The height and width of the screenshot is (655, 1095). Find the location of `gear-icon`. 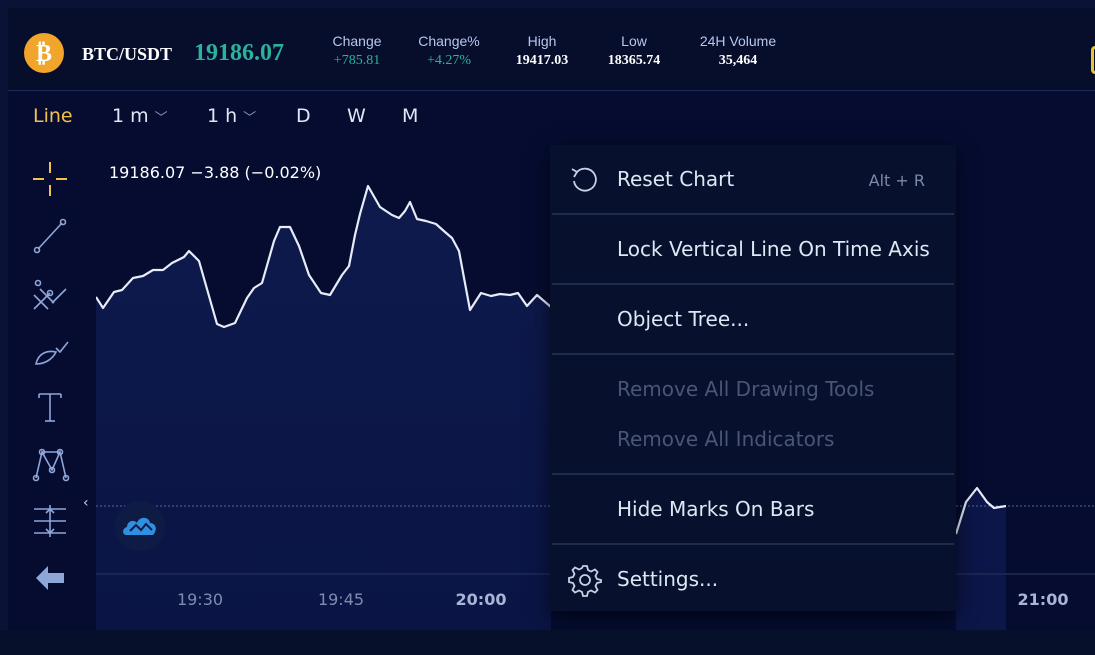

gear-icon is located at coordinates (585, 581).